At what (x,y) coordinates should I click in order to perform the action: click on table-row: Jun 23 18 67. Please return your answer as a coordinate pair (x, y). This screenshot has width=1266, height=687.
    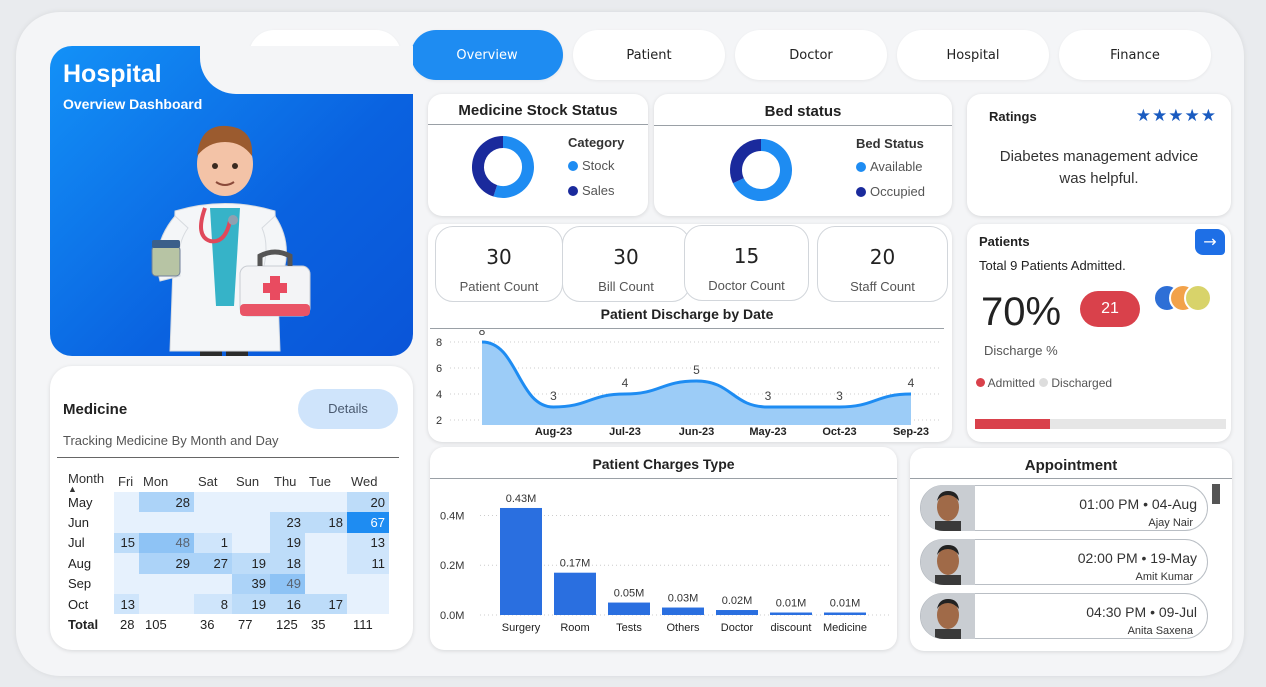
    Looking at the image, I should click on (226, 522).